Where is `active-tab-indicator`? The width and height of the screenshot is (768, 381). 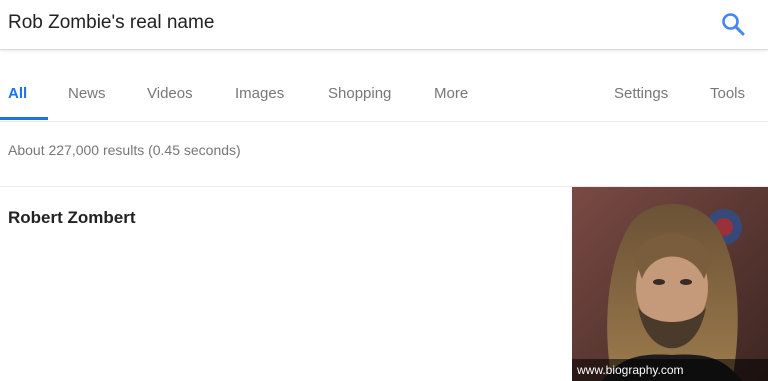 active-tab-indicator is located at coordinates (24, 118).